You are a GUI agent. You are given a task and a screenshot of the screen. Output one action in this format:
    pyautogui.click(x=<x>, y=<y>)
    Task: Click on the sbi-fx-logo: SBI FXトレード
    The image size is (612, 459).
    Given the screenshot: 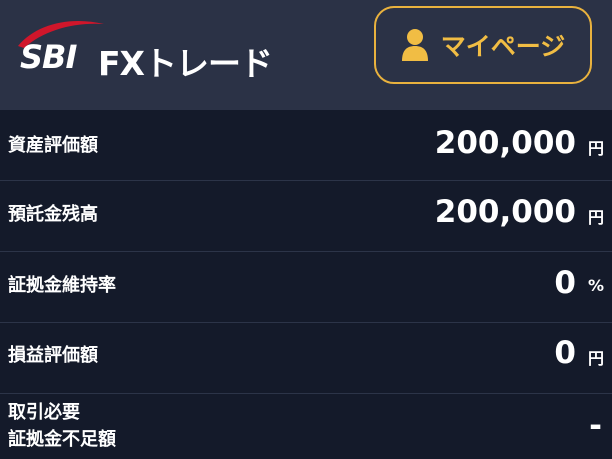 What is the action you would take?
    pyautogui.click(x=147, y=48)
    